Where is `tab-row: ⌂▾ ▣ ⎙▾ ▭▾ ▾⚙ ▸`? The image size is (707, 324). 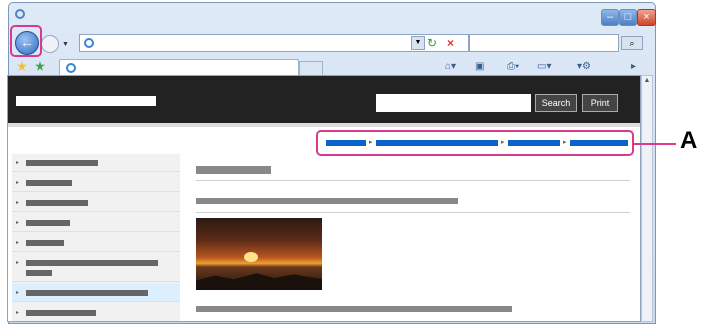
tab-row: ⌂▾ ▣ ⎙▾ ▭▾ ▾⚙ ▸ is located at coordinates (332, 67).